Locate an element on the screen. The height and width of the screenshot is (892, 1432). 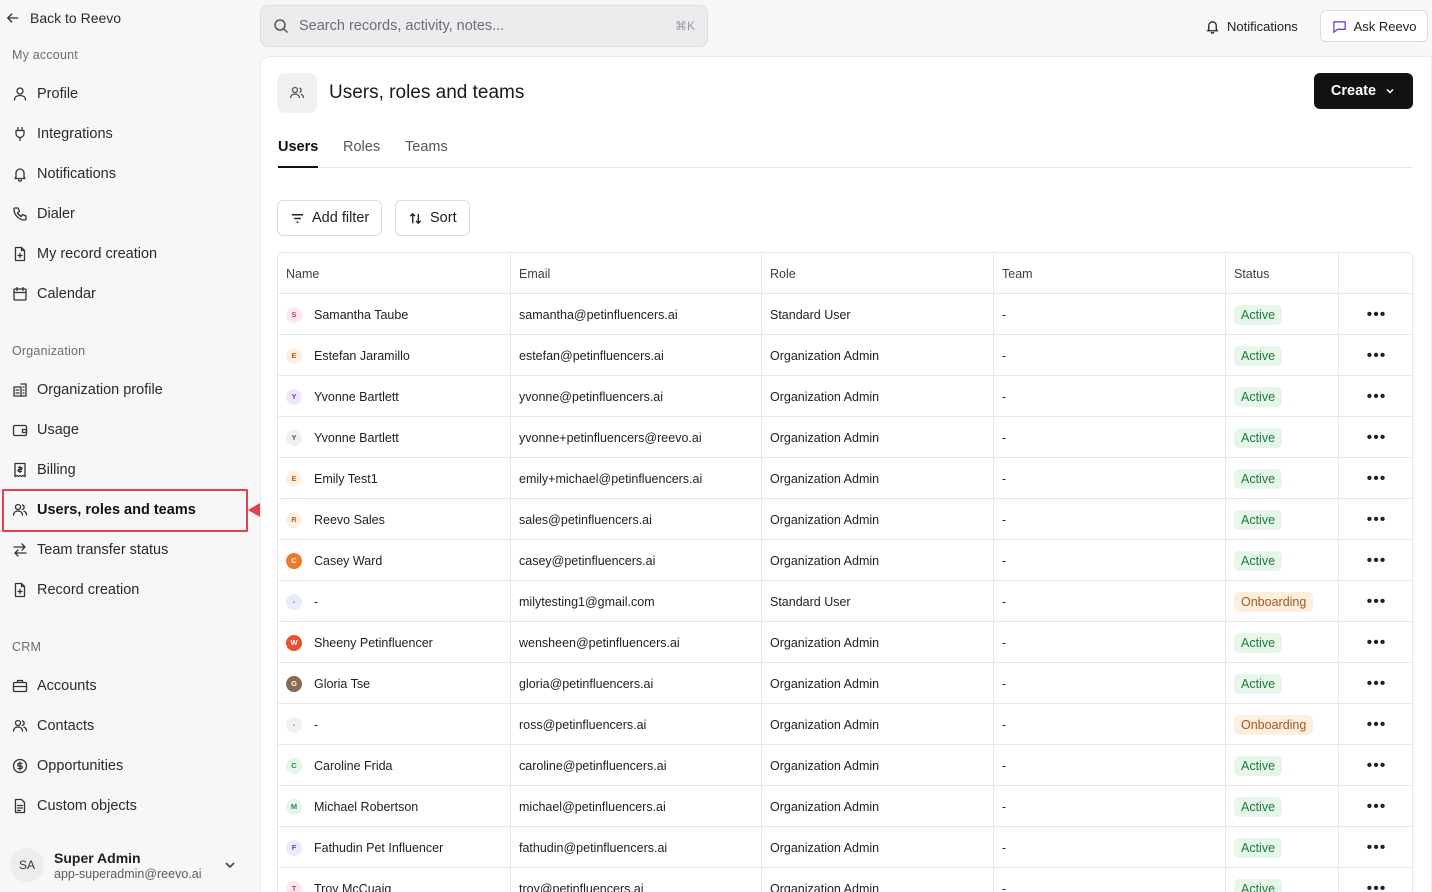
ask-reevo-button: Ask Reevo is located at coordinates (1374, 26).